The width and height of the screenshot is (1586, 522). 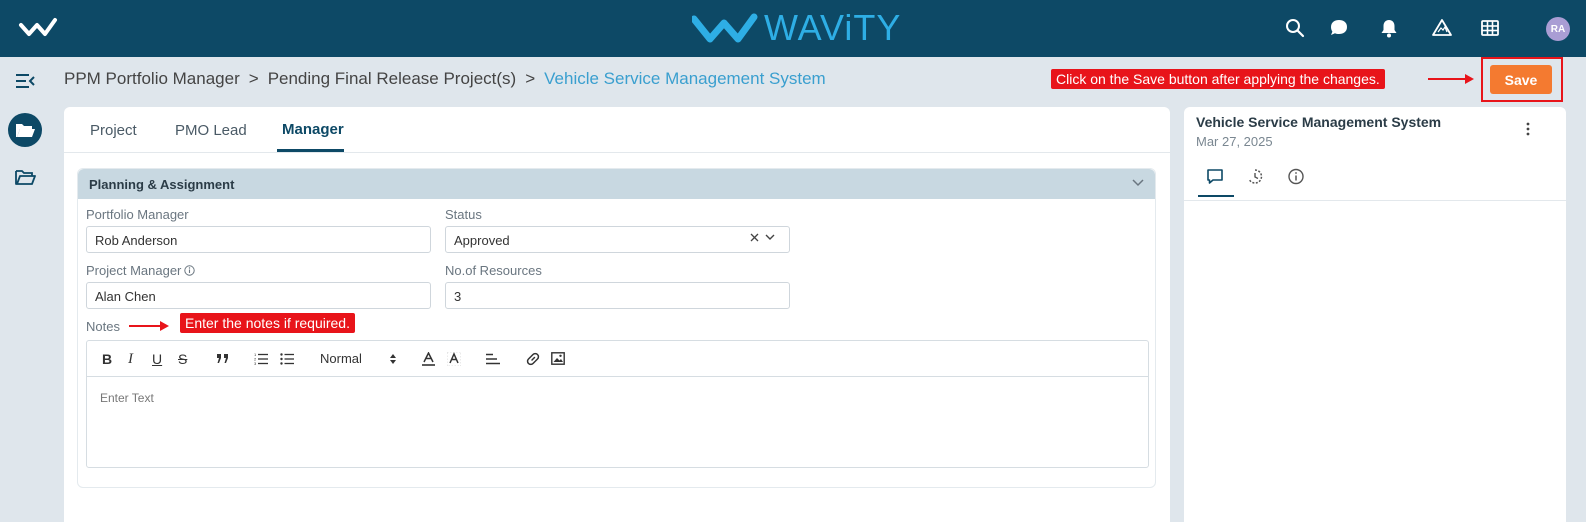 I want to click on bell-icon, so click(x=1389, y=28).